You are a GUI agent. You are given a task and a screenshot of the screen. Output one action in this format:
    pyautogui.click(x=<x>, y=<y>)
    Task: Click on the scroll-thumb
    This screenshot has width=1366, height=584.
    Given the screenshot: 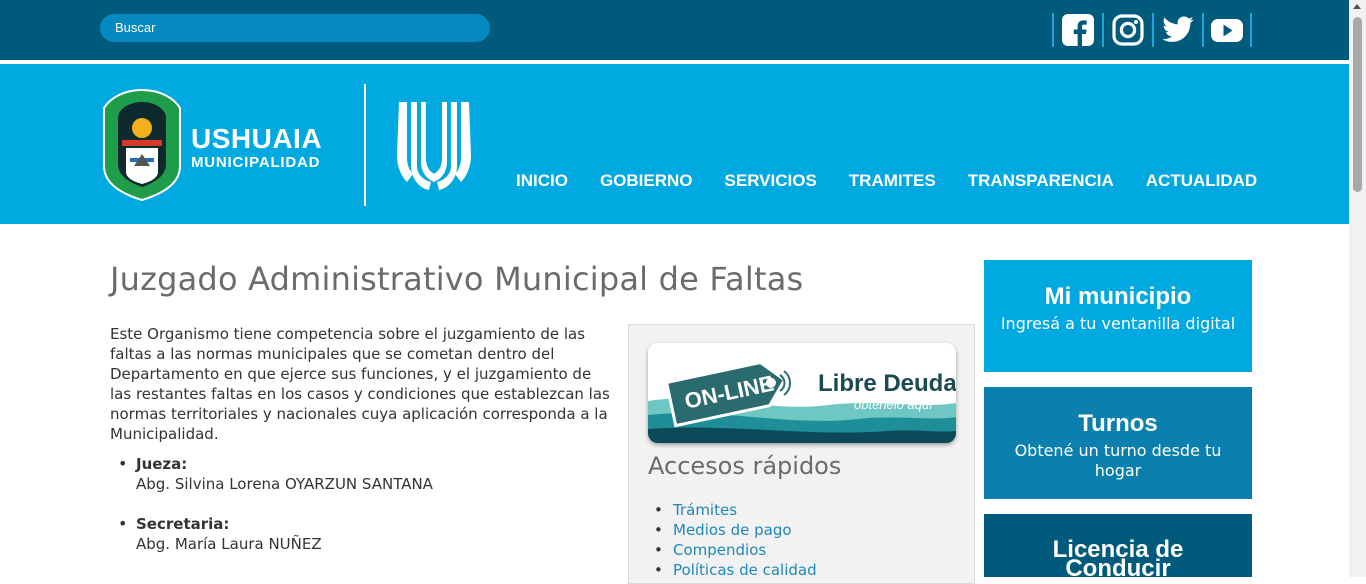 What is the action you would take?
    pyautogui.click(x=1357, y=104)
    